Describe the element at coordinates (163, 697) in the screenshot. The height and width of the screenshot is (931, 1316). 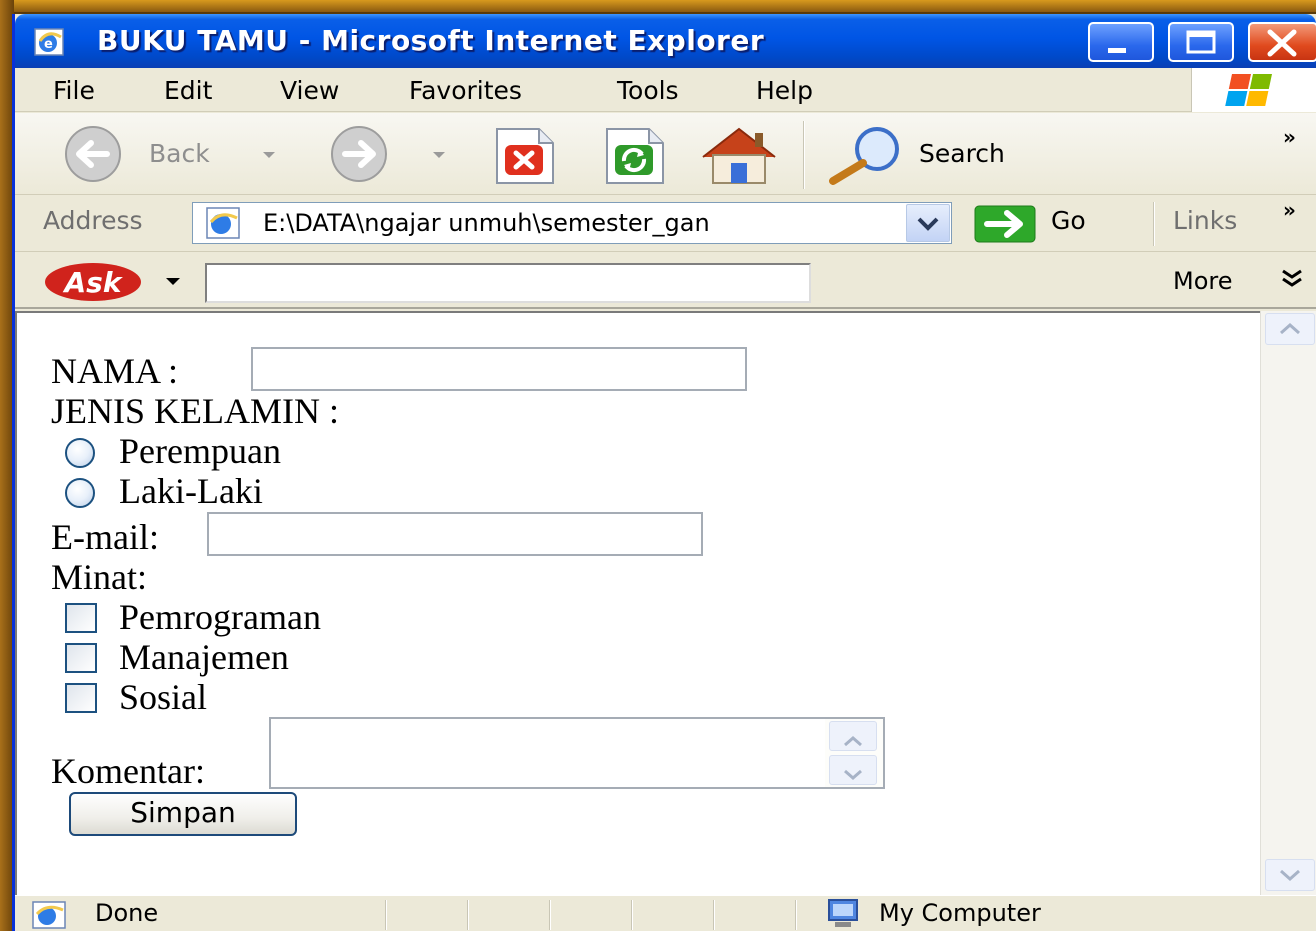
I see `sosial-label: Sosial` at that location.